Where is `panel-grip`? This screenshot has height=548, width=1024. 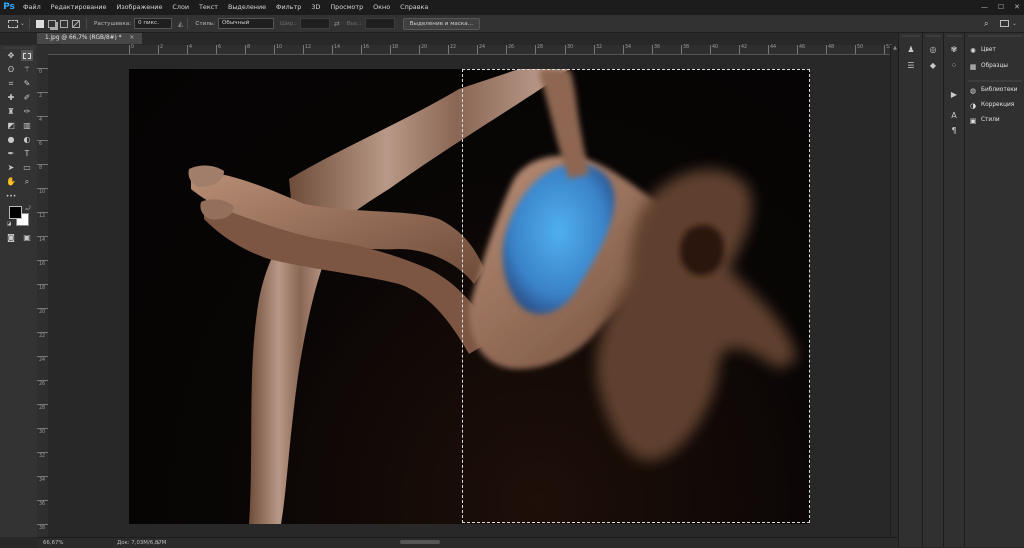
panel-grip is located at coordinates (995, 36).